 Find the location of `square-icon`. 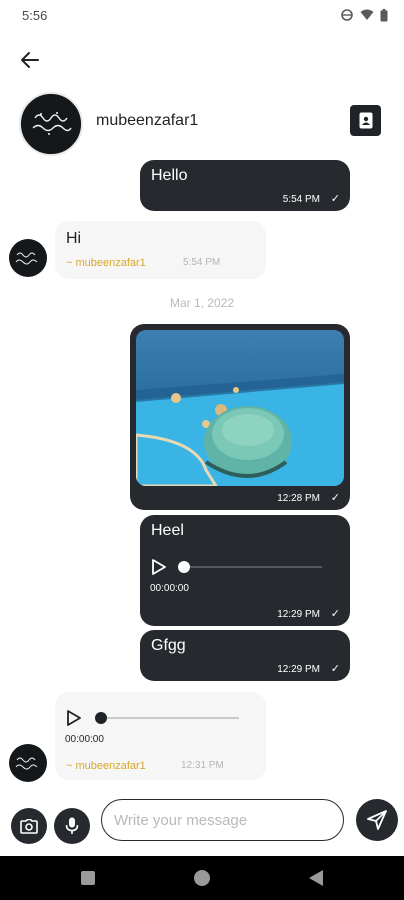

square-icon is located at coordinates (88, 878).